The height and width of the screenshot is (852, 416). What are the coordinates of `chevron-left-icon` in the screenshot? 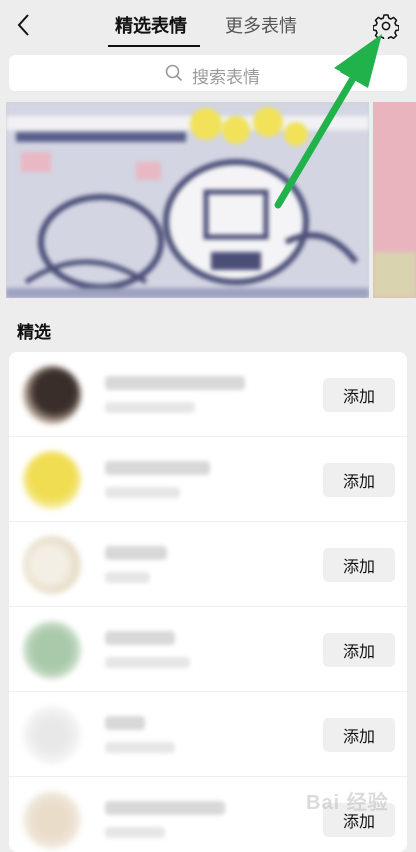 It's located at (23, 25).